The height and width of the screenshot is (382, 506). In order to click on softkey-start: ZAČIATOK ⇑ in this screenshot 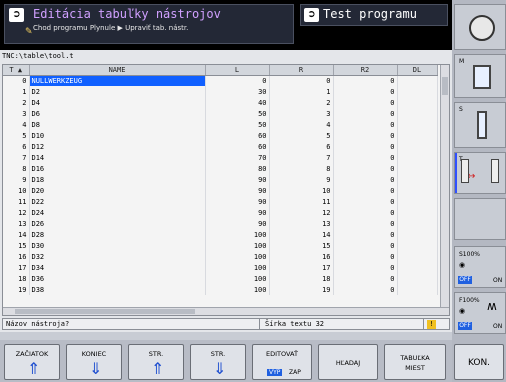, I will do `click(32, 362)`.